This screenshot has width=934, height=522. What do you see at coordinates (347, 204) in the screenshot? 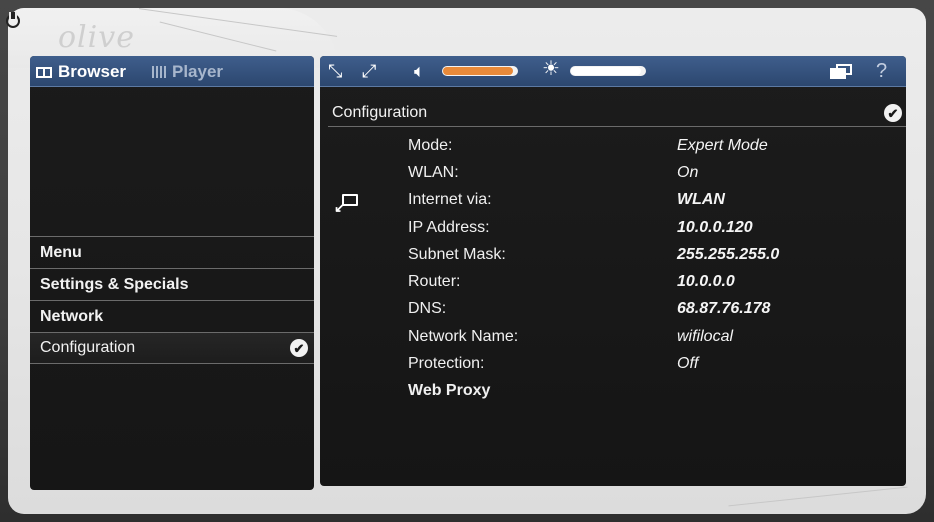
I see `network-config-icon: ↙` at bounding box center [347, 204].